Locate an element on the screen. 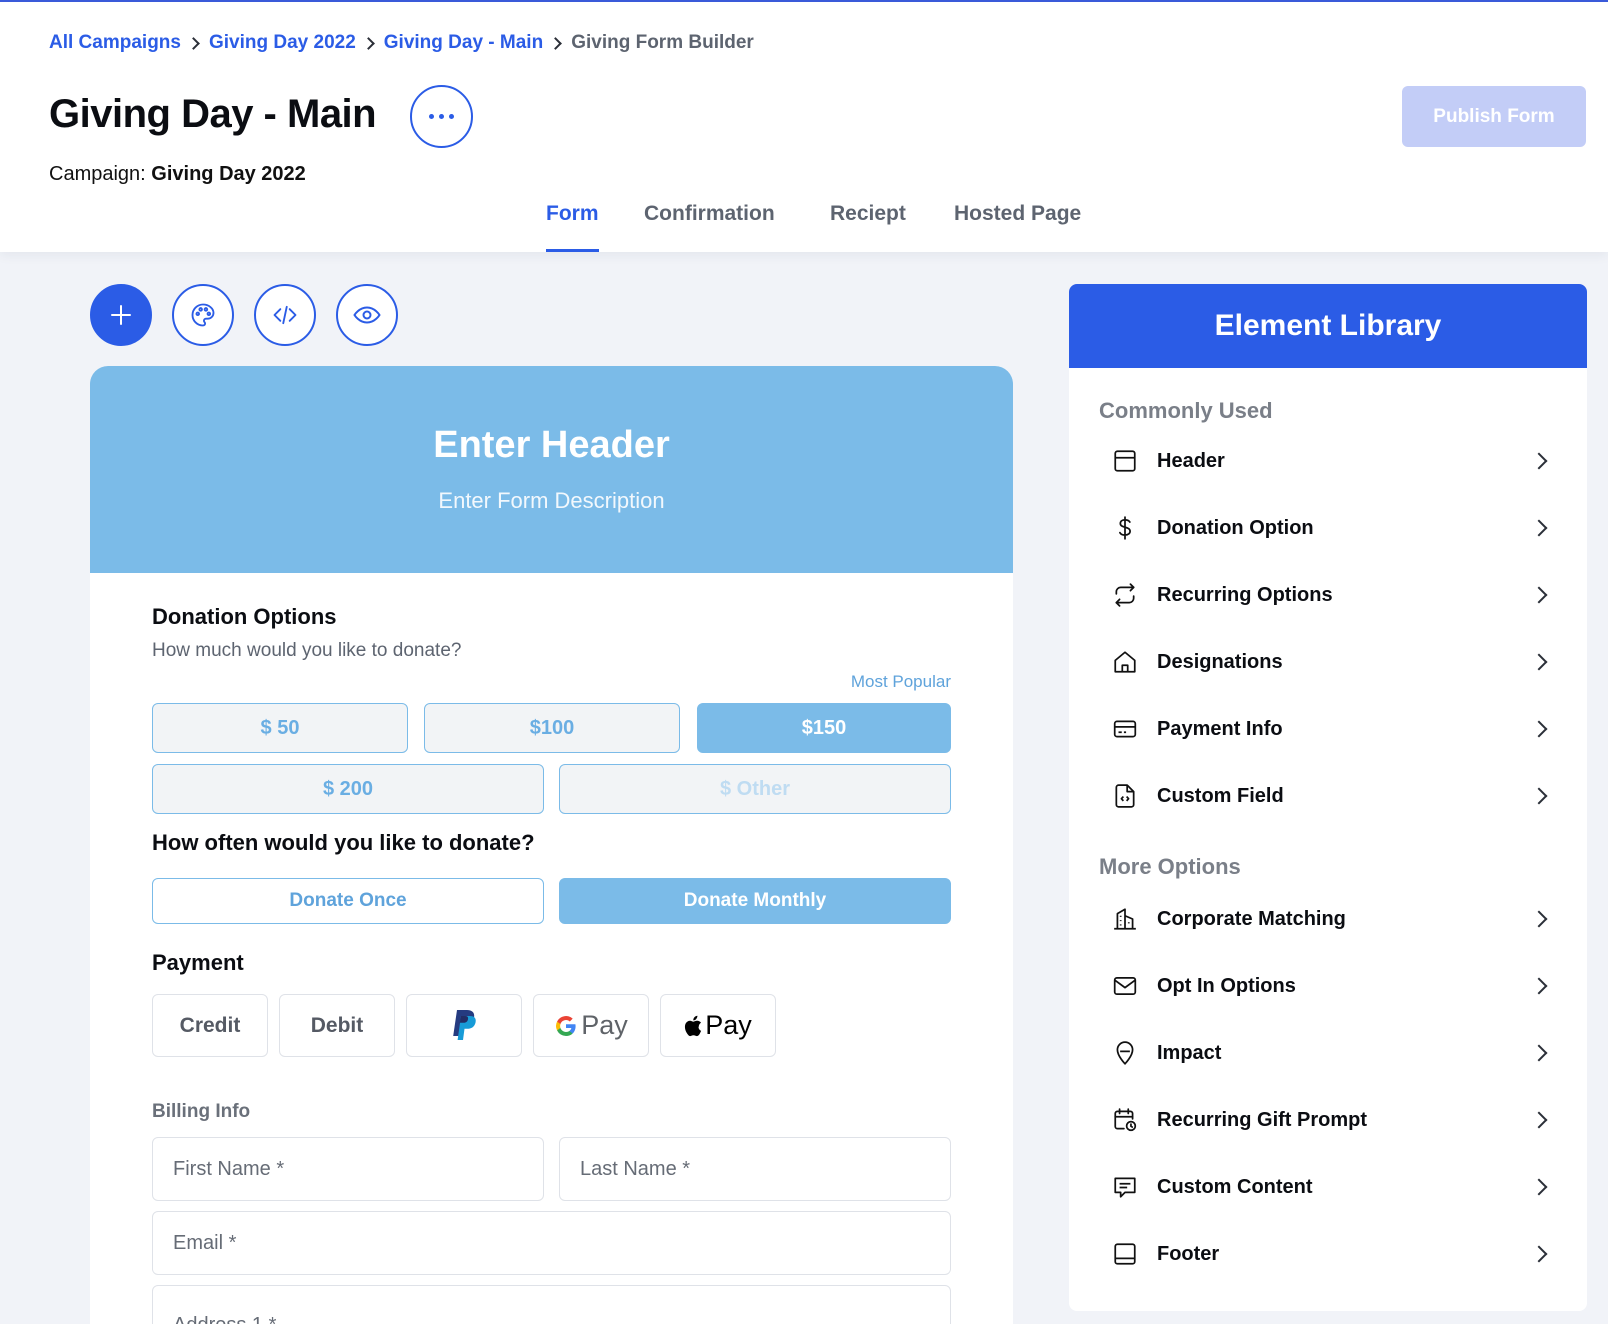 This screenshot has height=1324, width=1608. footer-icon is located at coordinates (1125, 1254).